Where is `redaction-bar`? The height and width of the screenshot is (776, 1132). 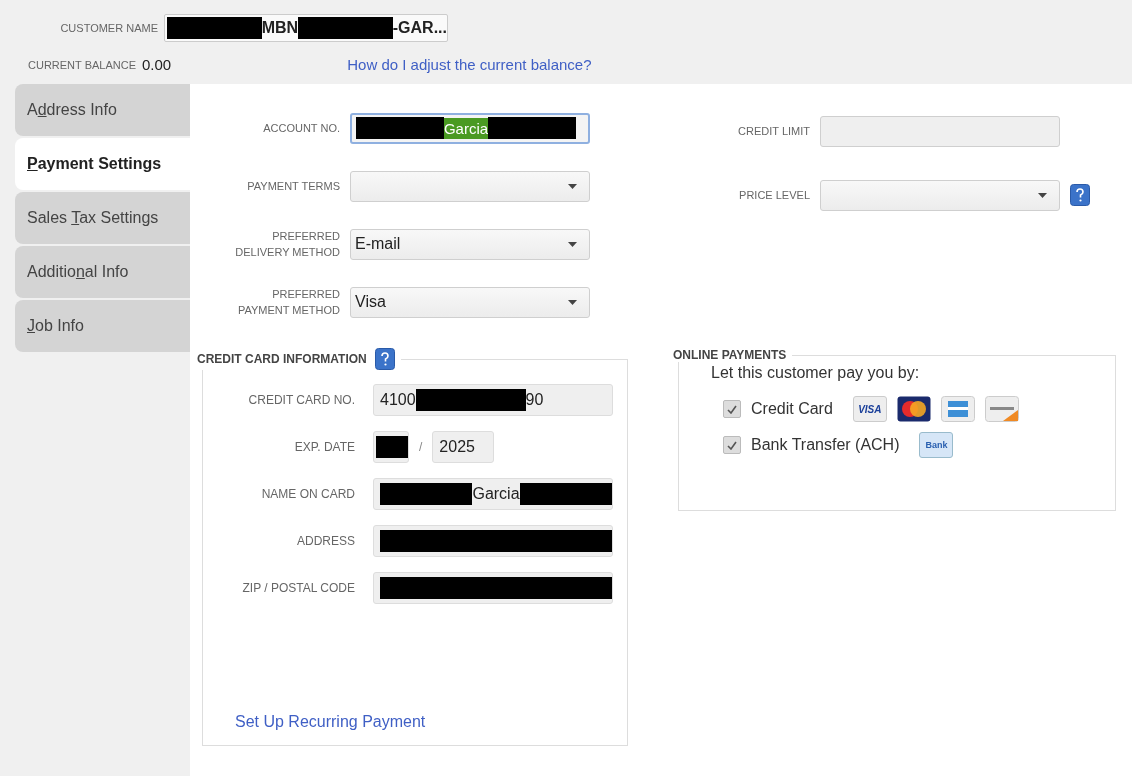 redaction-bar is located at coordinates (392, 446).